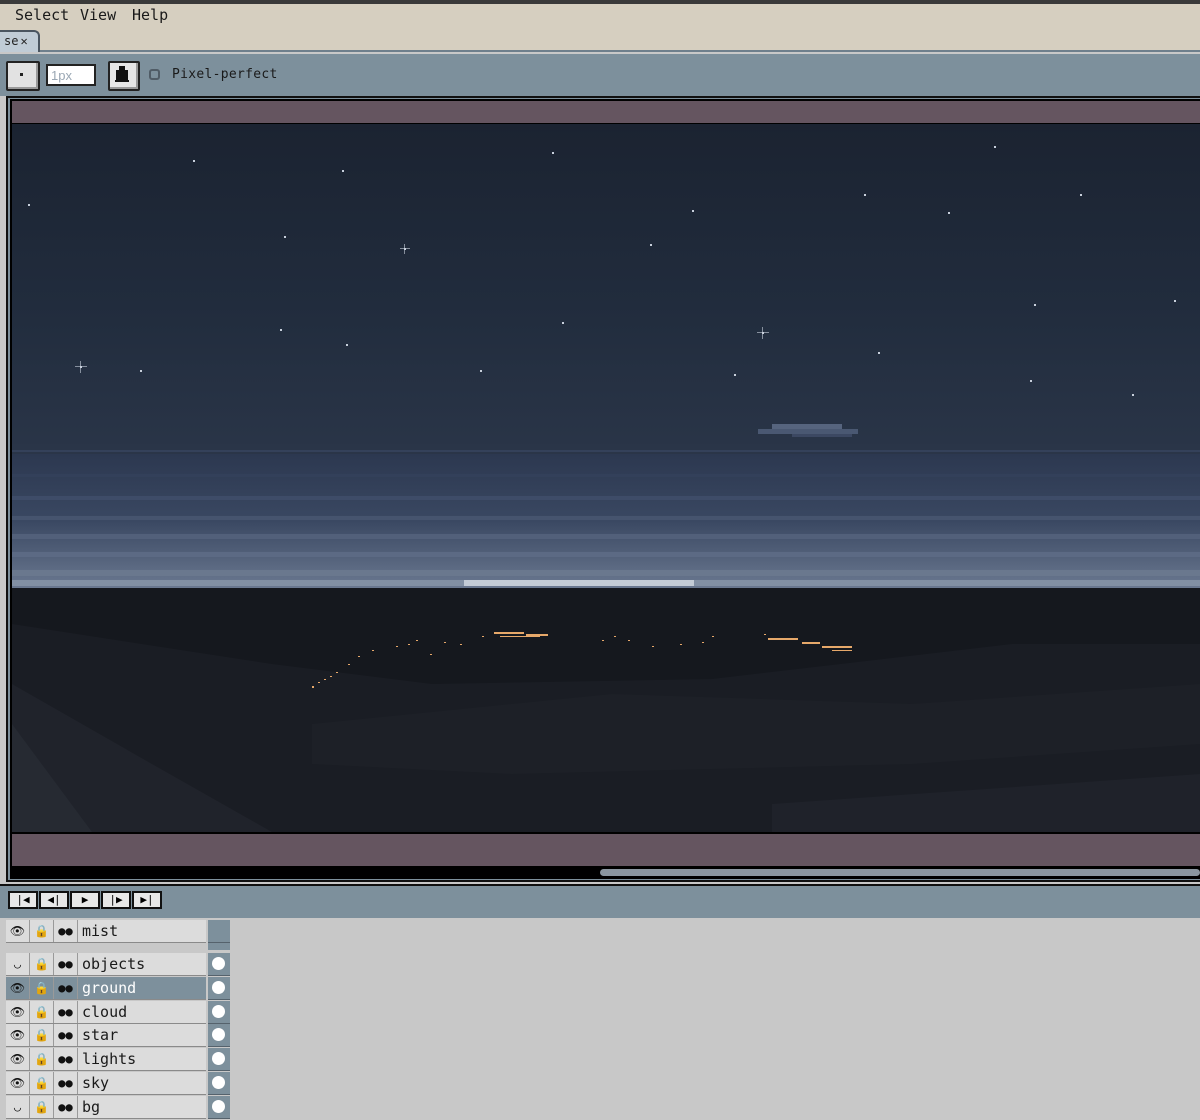 This screenshot has width=1200, height=1120. What do you see at coordinates (150, 15) in the screenshot?
I see `menu-help: Help` at bounding box center [150, 15].